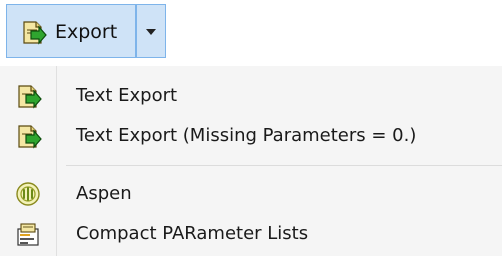  Describe the element at coordinates (127, 95) in the screenshot. I see `menu-item-label: Text Export` at that location.